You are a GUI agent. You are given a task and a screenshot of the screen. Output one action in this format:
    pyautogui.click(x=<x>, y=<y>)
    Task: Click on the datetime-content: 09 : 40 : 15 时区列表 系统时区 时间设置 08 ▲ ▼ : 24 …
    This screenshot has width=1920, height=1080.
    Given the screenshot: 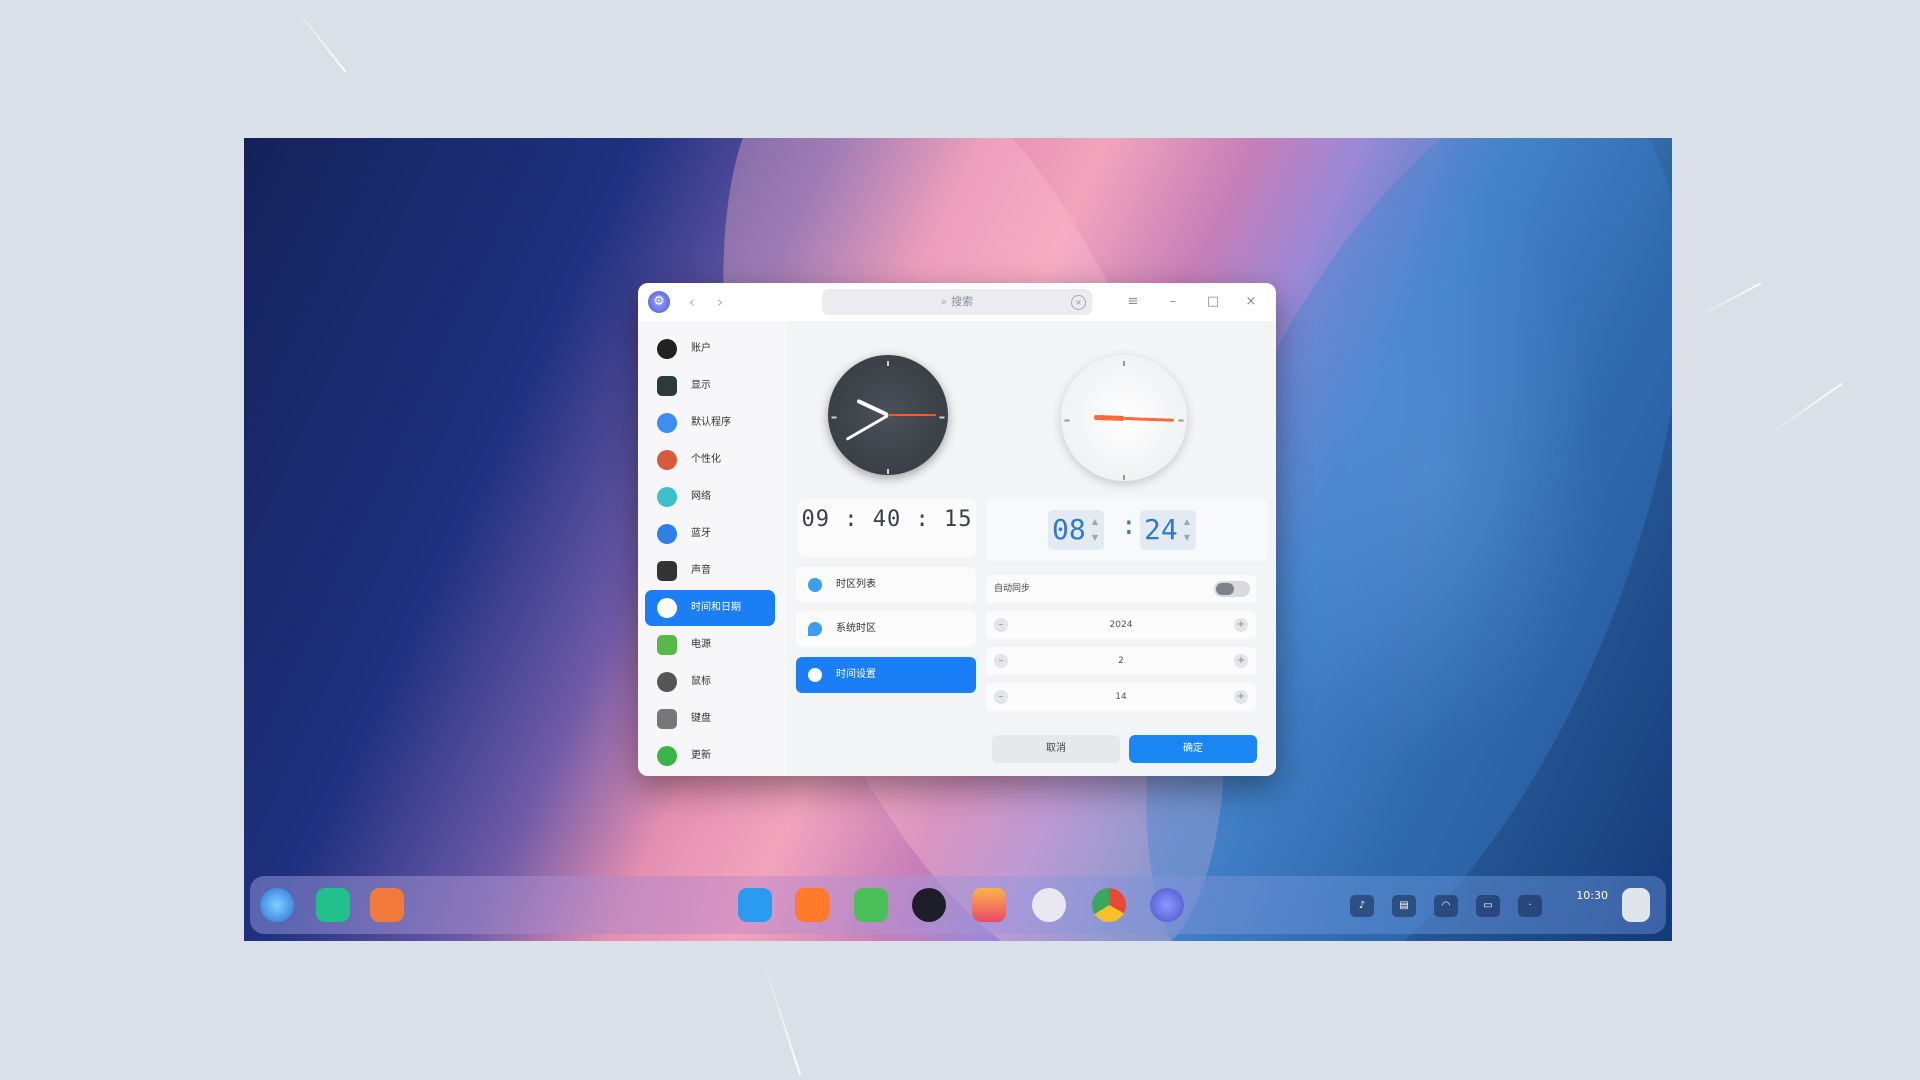 What is the action you would take?
    pyautogui.click(x=1031, y=548)
    